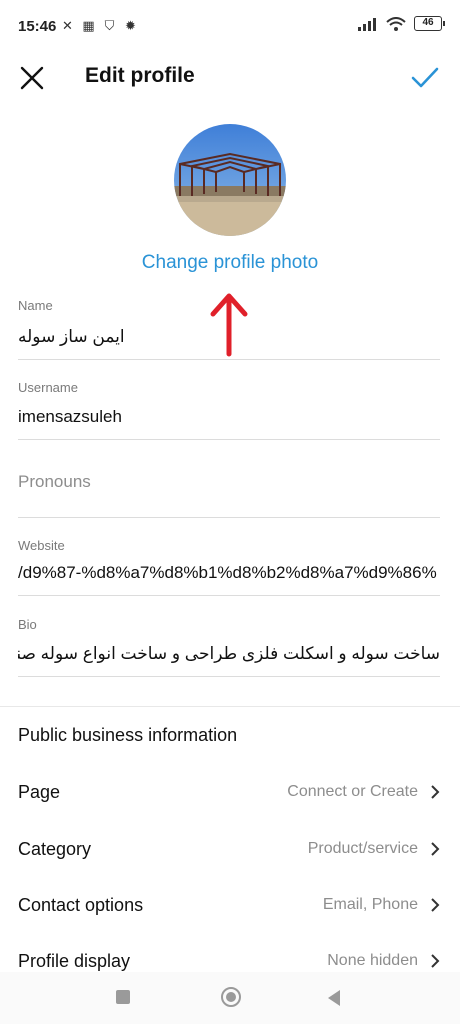  What do you see at coordinates (27, 624) in the screenshot?
I see `bio-label: Bio` at bounding box center [27, 624].